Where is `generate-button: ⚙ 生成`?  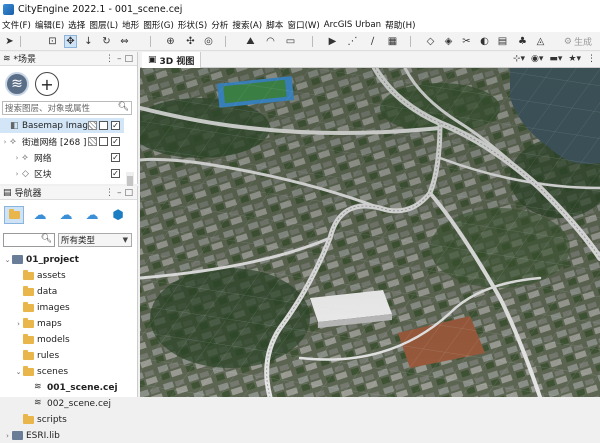 generate-button: ⚙ 生成 is located at coordinates (578, 42).